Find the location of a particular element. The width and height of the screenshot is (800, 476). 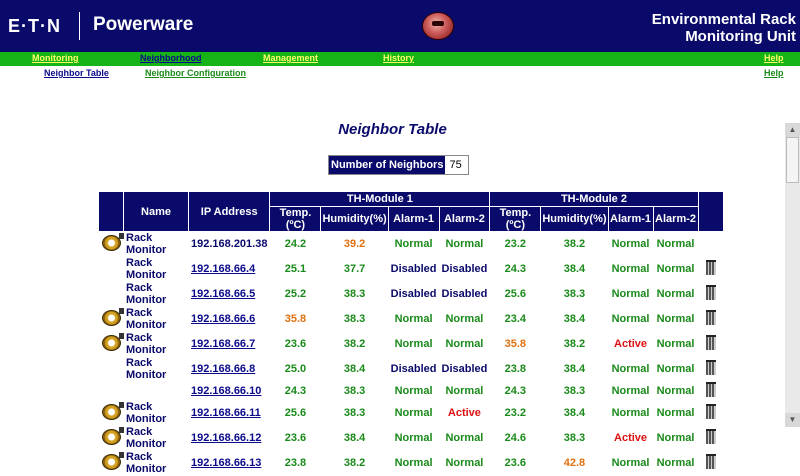

device-ip: 192.168.66.13 is located at coordinates (229, 463).